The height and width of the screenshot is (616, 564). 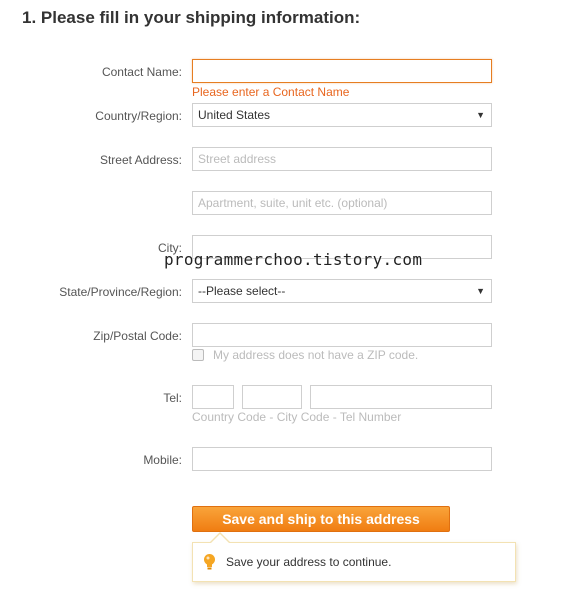 I want to click on tel-city-code-input, so click(x=272, y=397).